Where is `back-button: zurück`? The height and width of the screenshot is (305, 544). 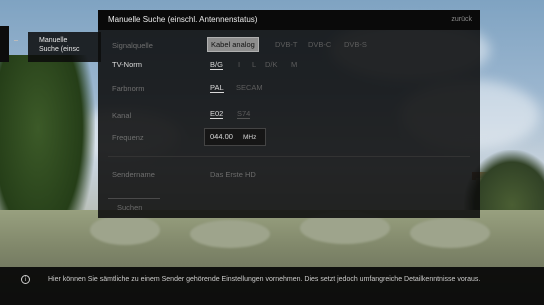 back-button: zurück is located at coordinates (461, 19).